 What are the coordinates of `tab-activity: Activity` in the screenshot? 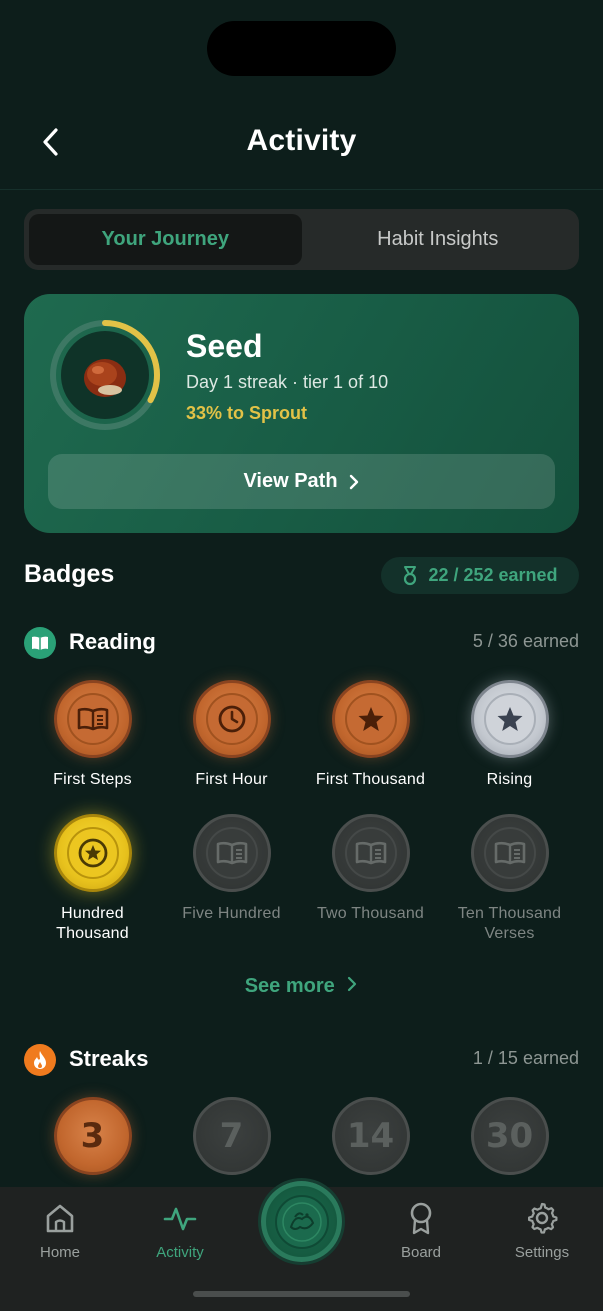 It's located at (180, 1231).